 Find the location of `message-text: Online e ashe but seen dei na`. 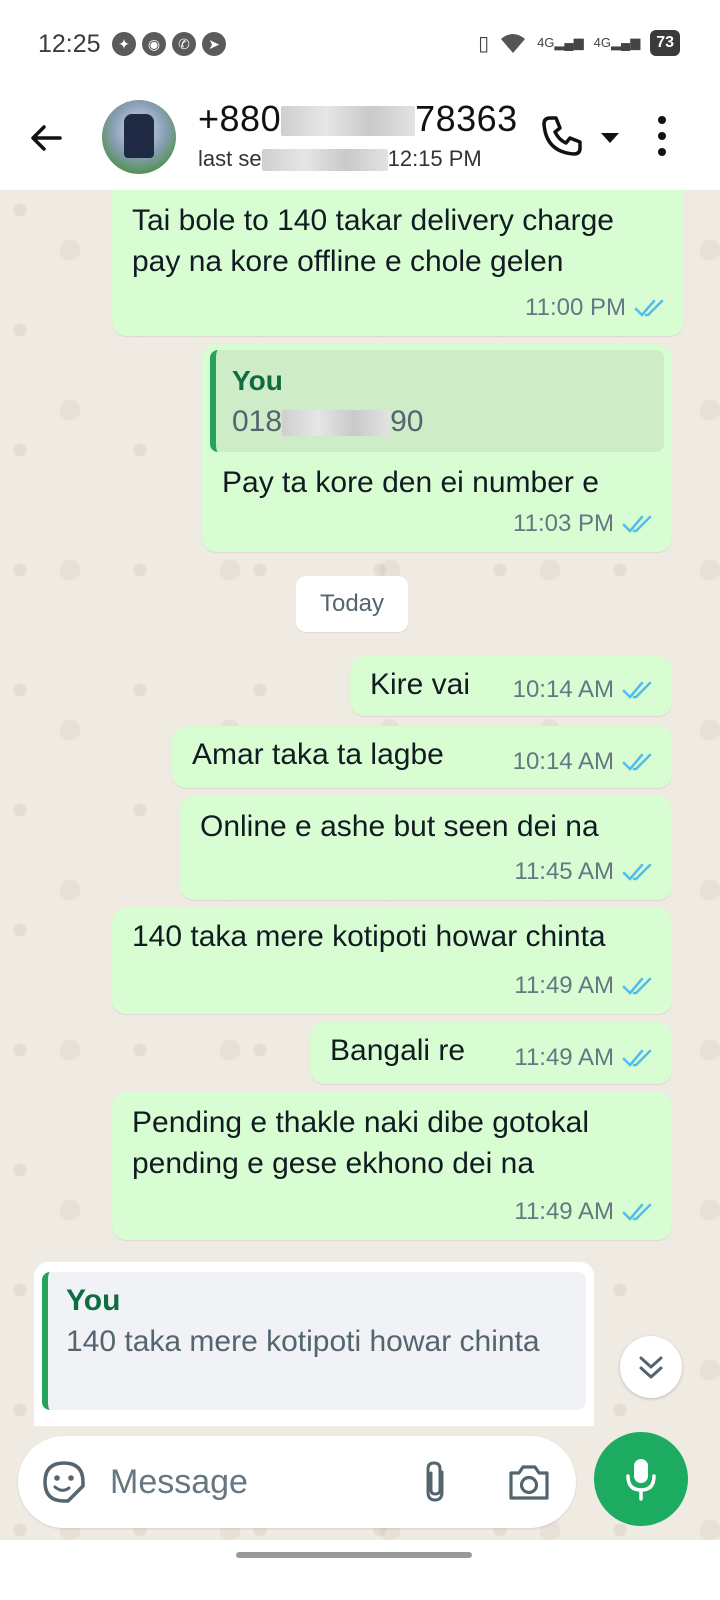

message-text: Online e ashe but seen dei na is located at coordinates (399, 826).